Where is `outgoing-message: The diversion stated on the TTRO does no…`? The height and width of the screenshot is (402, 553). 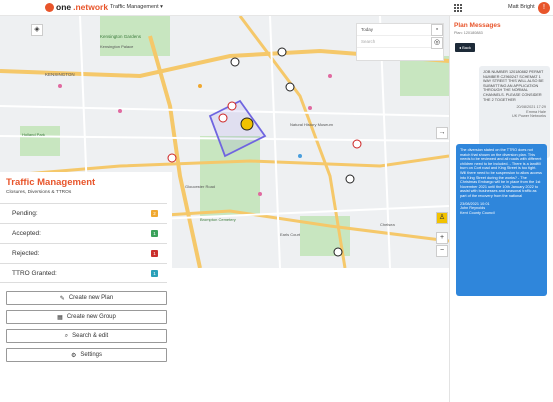 outgoing-message: The diversion stated on the TTRO does no… is located at coordinates (501, 220).